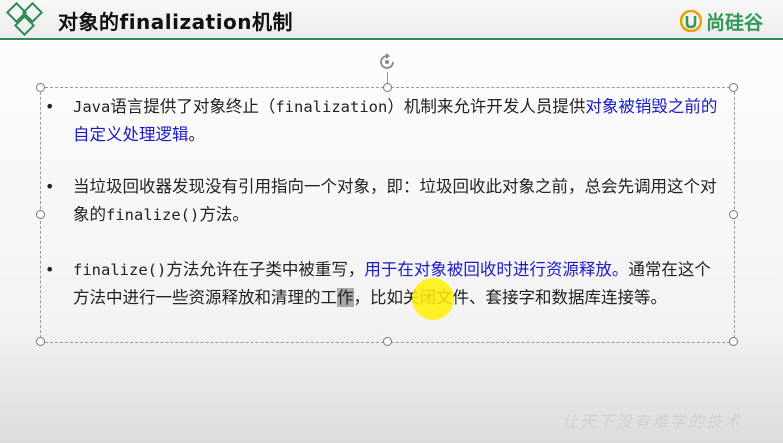  What do you see at coordinates (735, 22) in the screenshot?
I see `brand-name: 尚硅谷` at bounding box center [735, 22].